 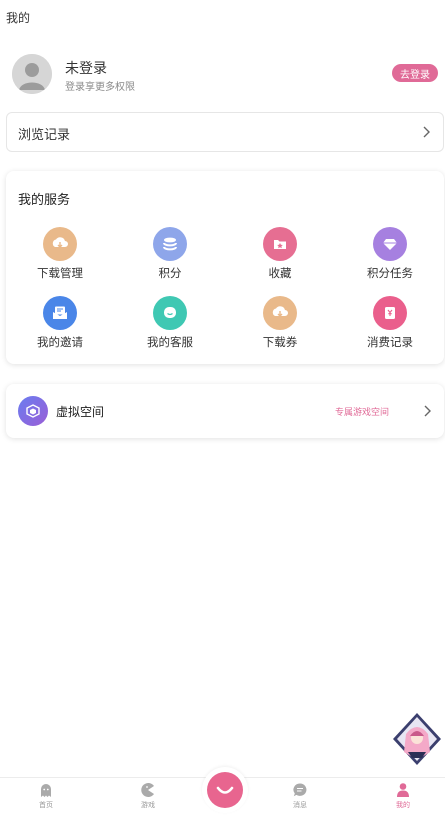 I want to click on service-label: 积分任务, so click(x=390, y=273).